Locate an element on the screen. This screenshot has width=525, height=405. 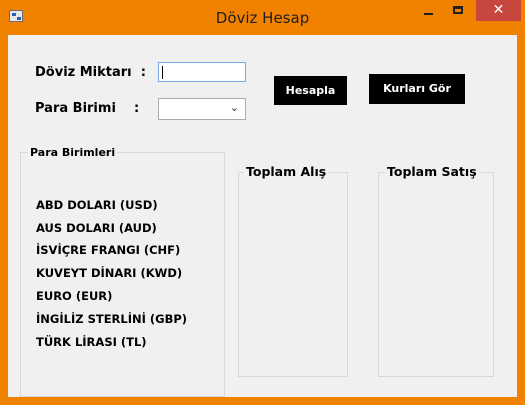
close-button: ✕ is located at coordinates (498, 10).